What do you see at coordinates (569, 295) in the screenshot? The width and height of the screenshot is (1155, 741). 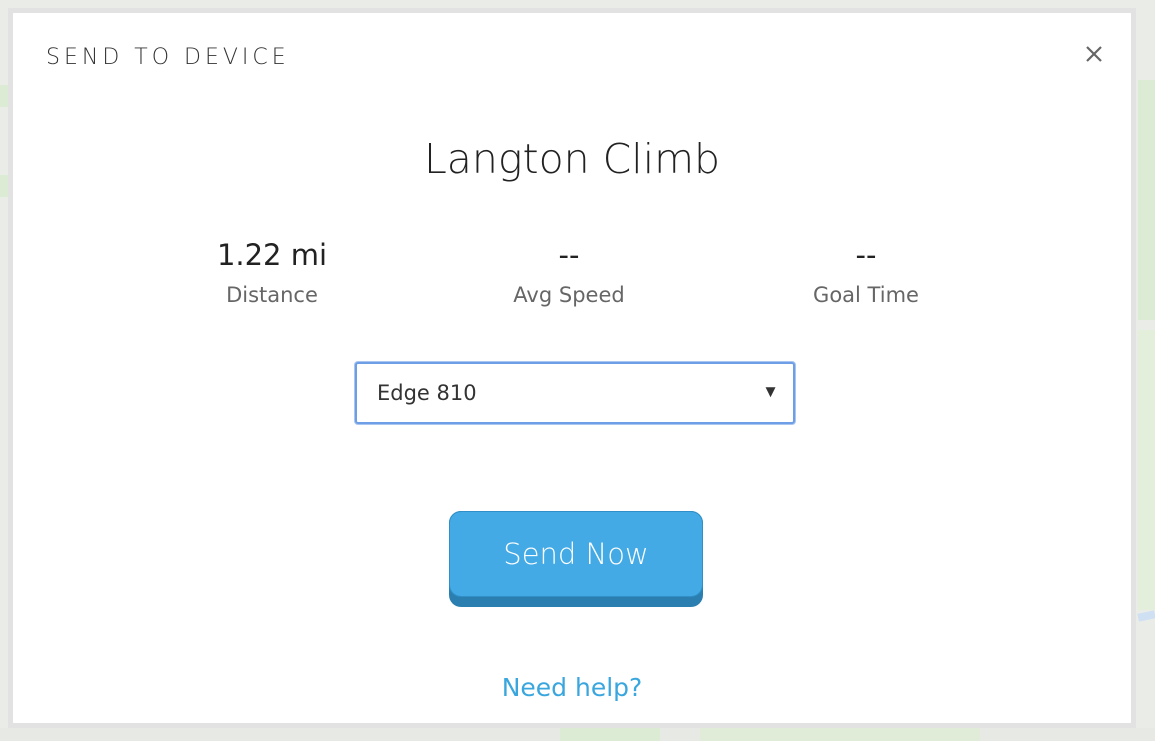 I see `stat-label: Avg Speed` at bounding box center [569, 295].